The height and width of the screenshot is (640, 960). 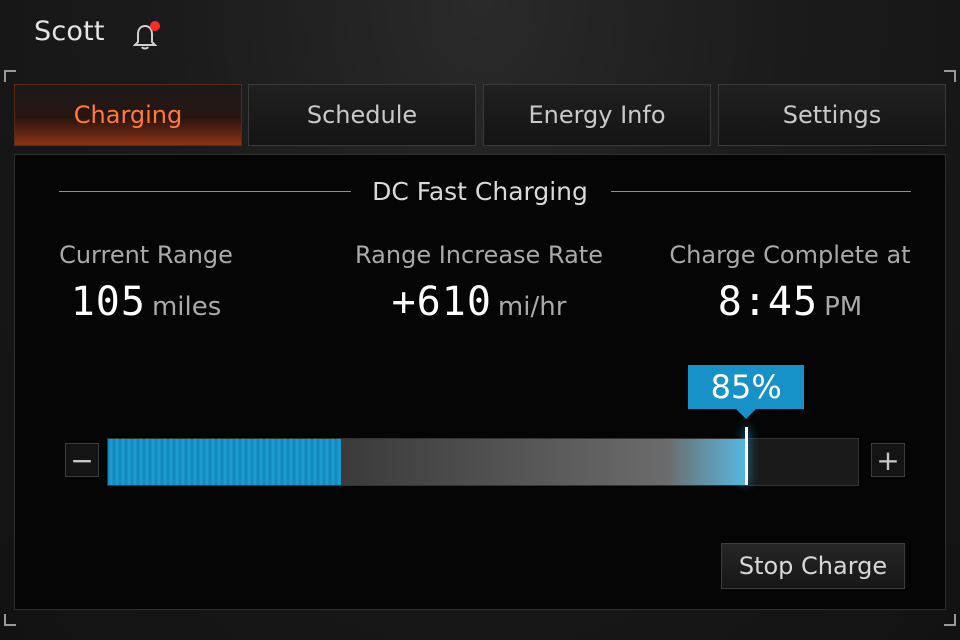 I want to click on current-range-label: Current Range, so click(x=146, y=255).